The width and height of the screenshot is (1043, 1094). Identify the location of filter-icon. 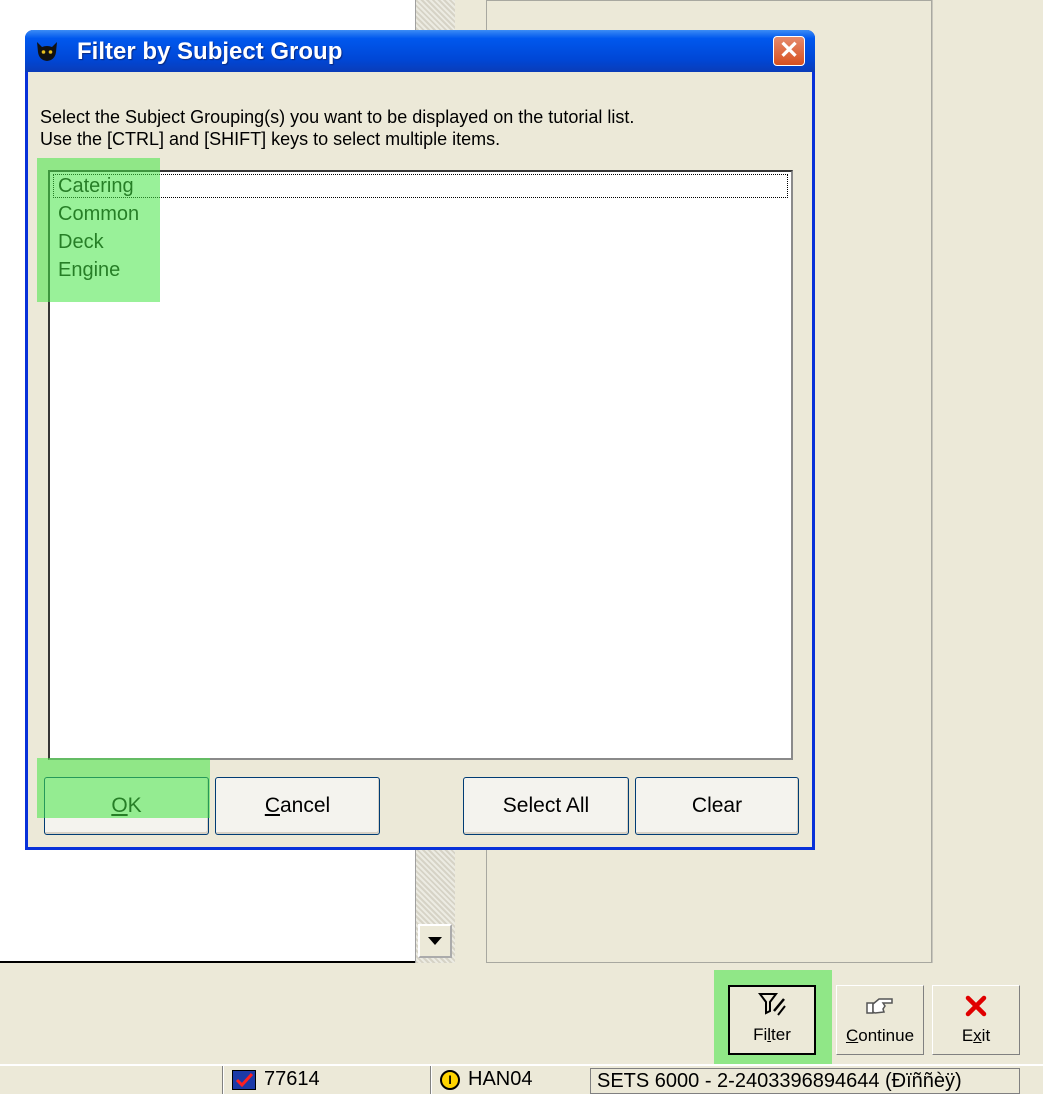
(772, 1005).